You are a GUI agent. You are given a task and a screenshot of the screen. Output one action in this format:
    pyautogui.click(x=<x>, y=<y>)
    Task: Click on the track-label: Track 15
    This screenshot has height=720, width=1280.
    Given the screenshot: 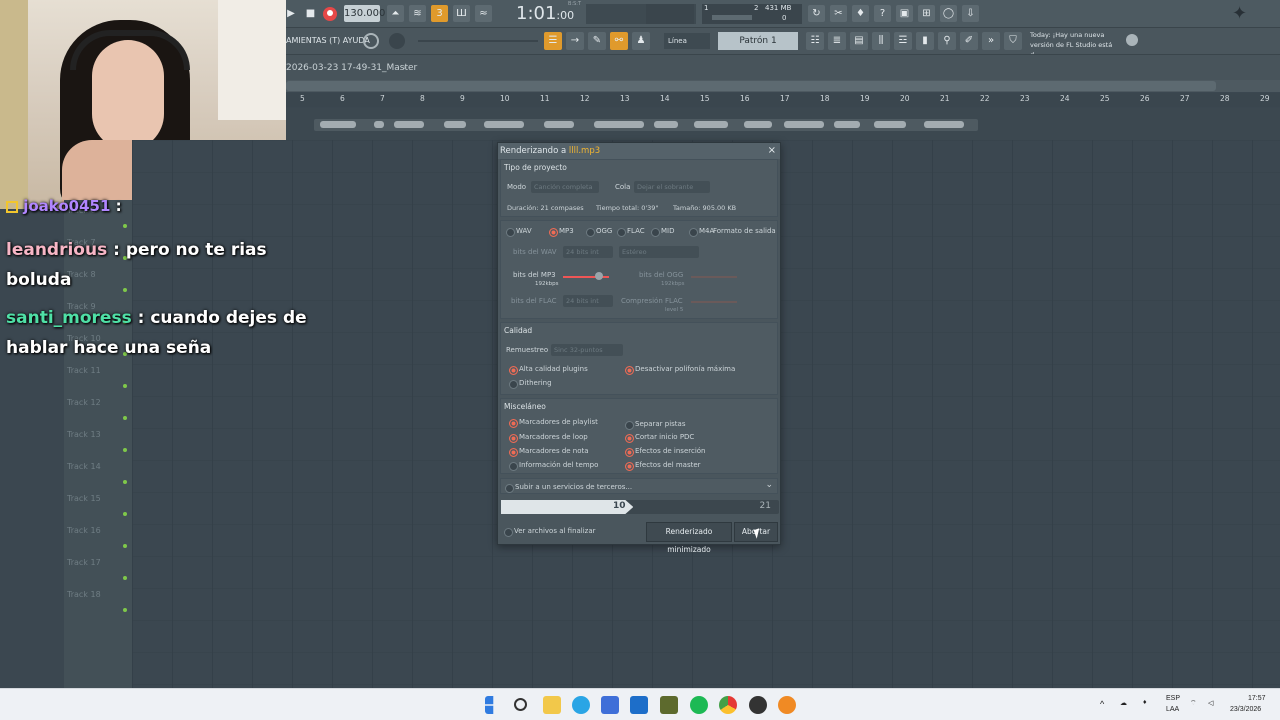 What is the action you would take?
    pyautogui.click(x=84, y=498)
    